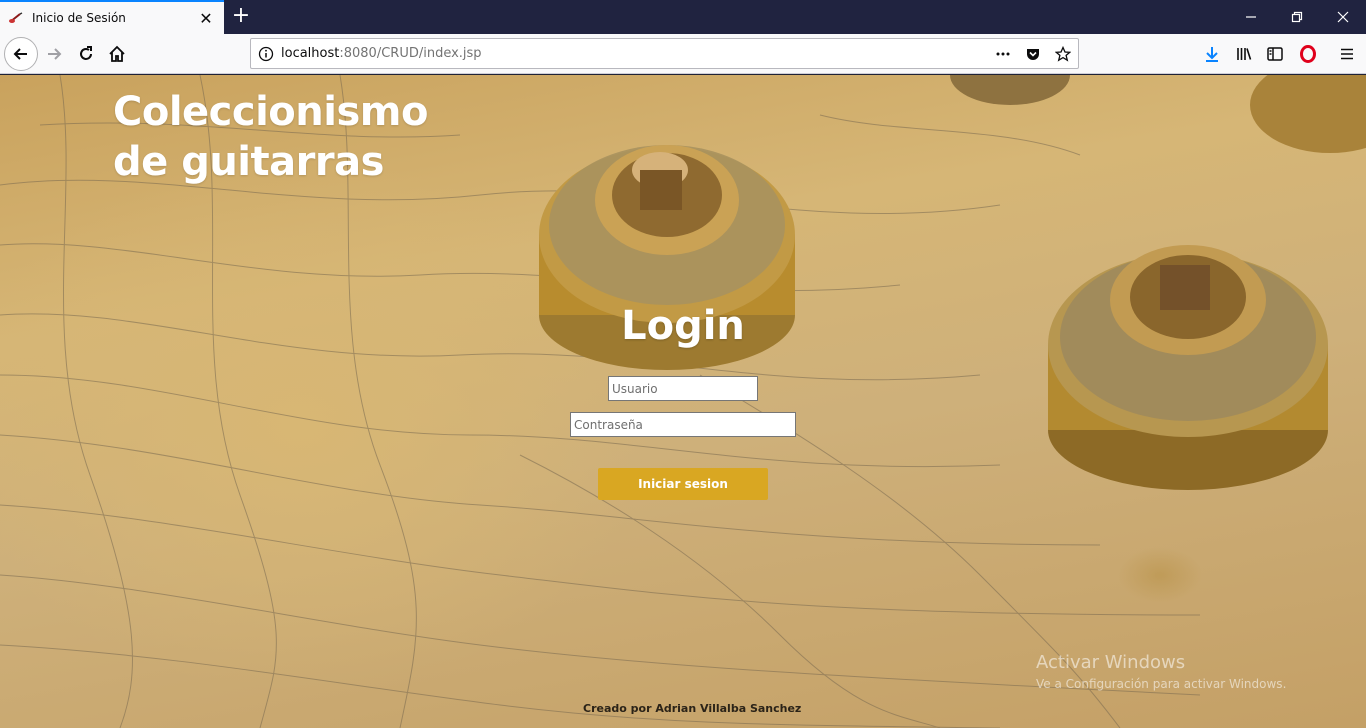 This screenshot has height=728, width=1366. I want to click on opera-extension-button, so click(1308, 54).